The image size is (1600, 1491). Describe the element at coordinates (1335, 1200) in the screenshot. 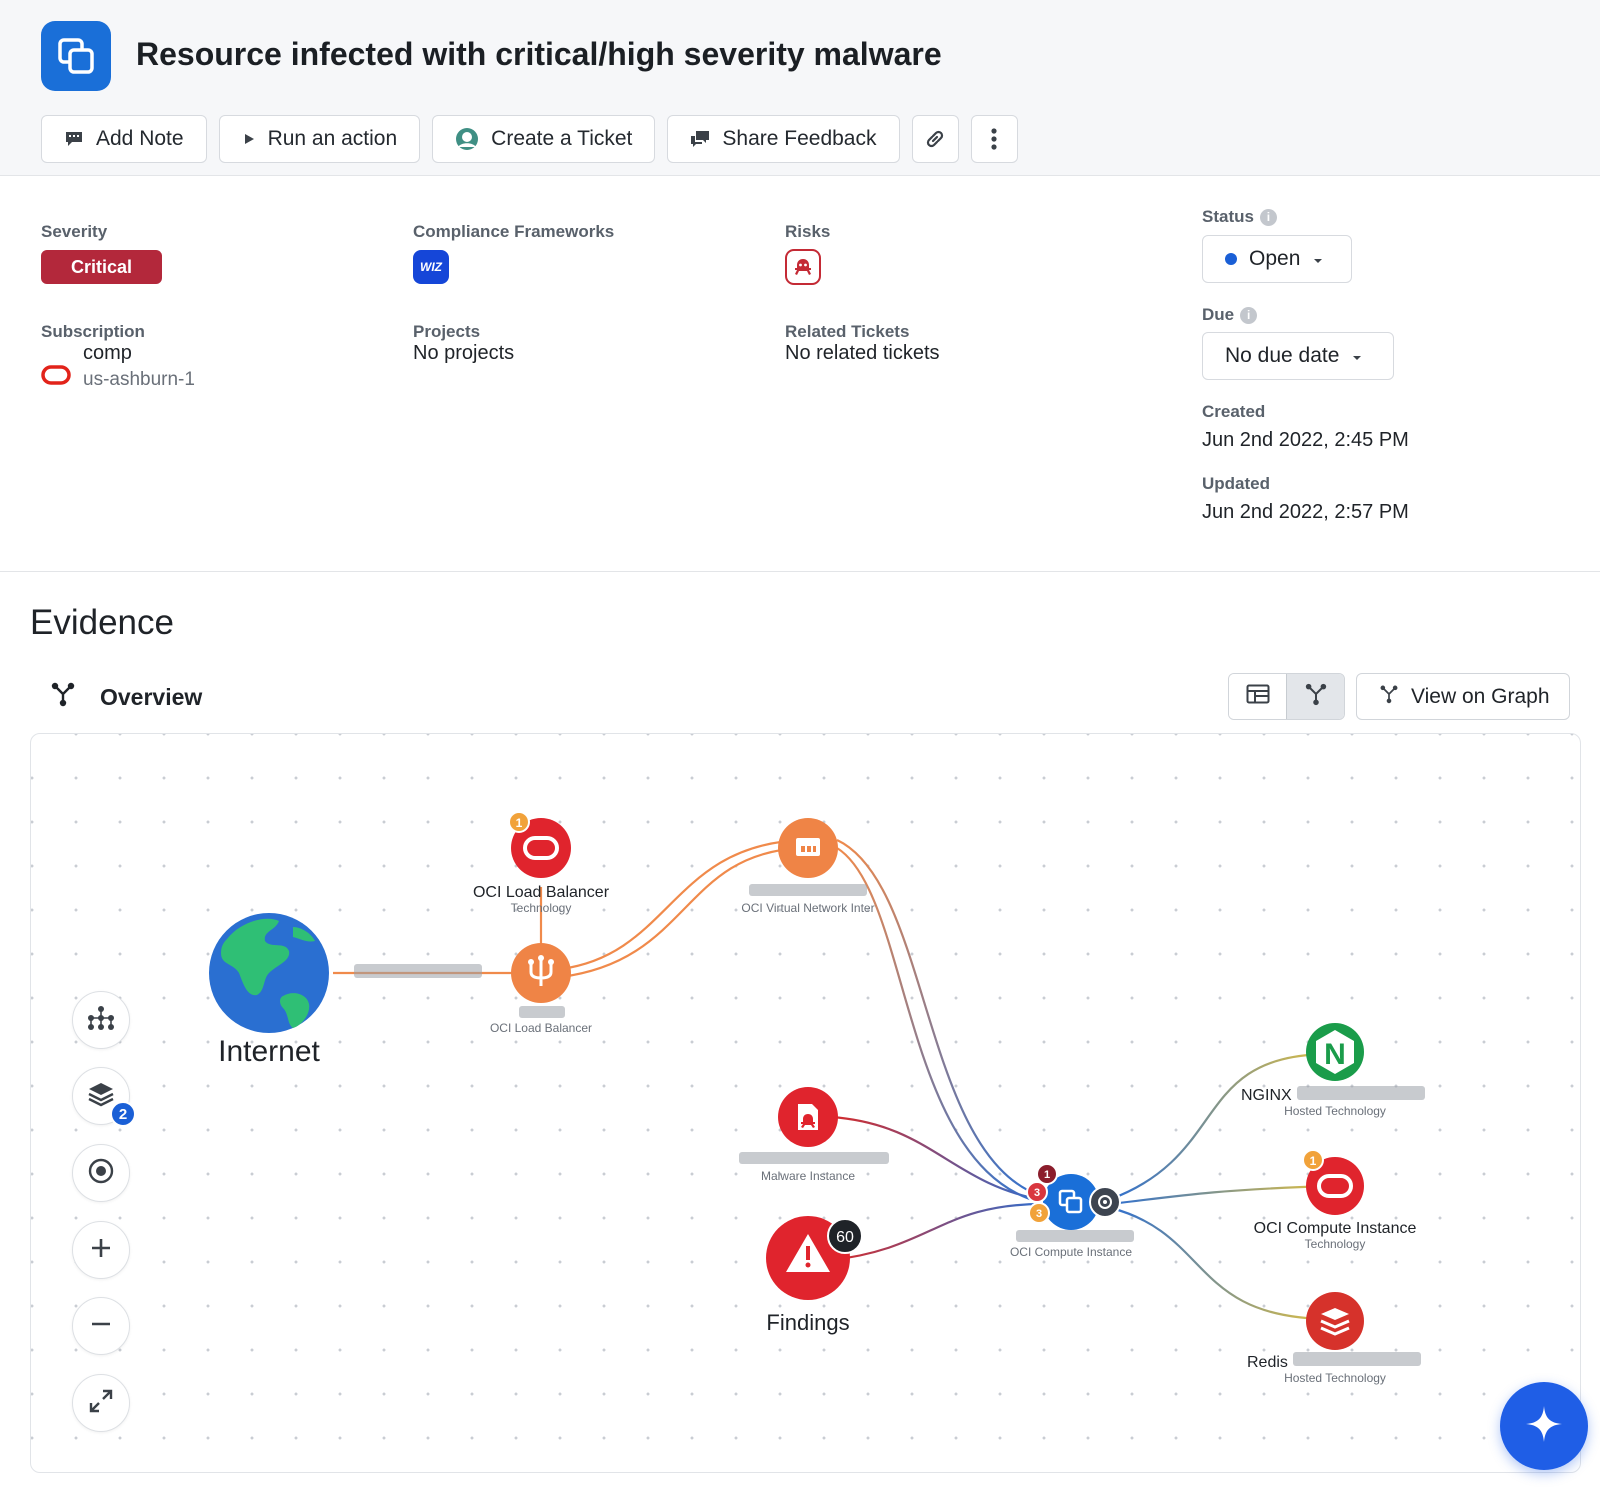

I see `compute-technology-node: 1 OCI Compute Instance Technology` at that location.